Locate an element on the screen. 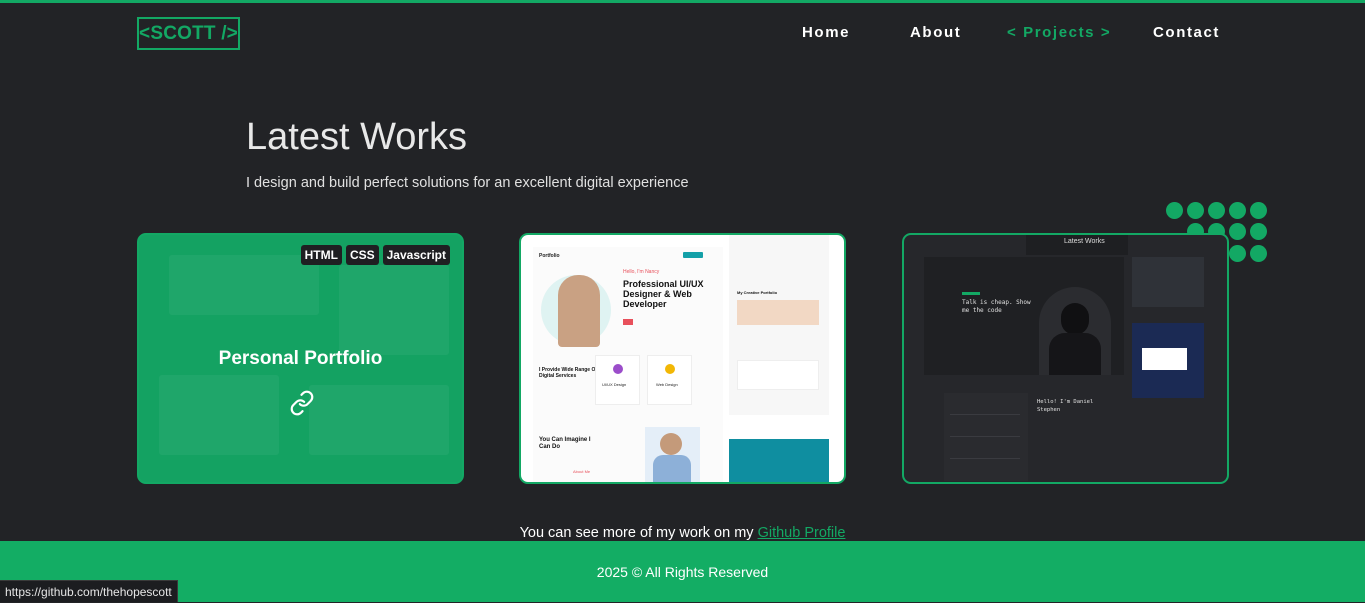 The image size is (1365, 603). preview-greeting-dark: Hello! I'm Daniel Stephen is located at coordinates (1065, 406).